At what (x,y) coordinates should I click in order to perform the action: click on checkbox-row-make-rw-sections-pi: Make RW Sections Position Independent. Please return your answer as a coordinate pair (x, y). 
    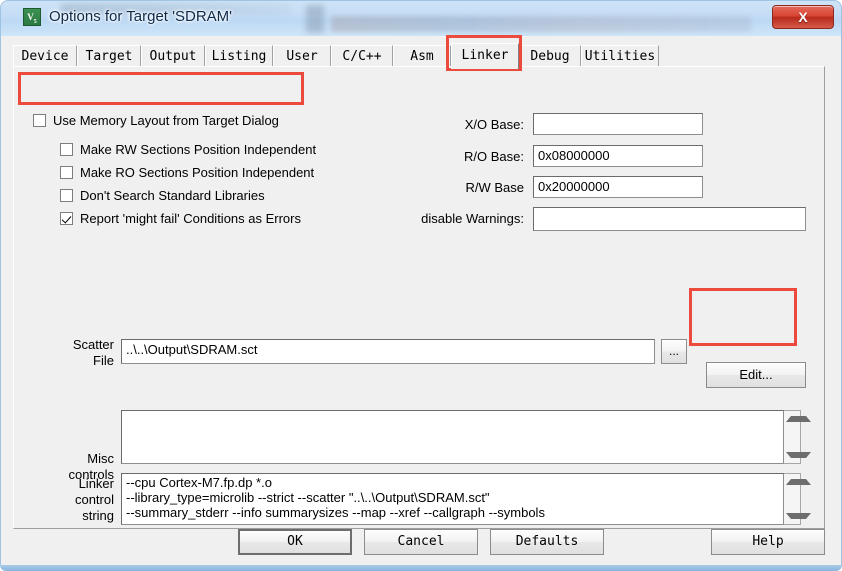
    Looking at the image, I should click on (188, 149).